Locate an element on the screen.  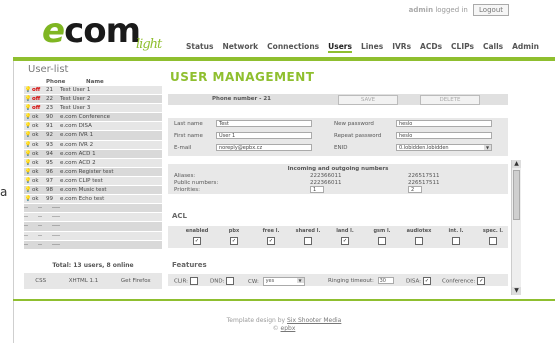
repeat-password-input: heslo is located at coordinates (444, 135).